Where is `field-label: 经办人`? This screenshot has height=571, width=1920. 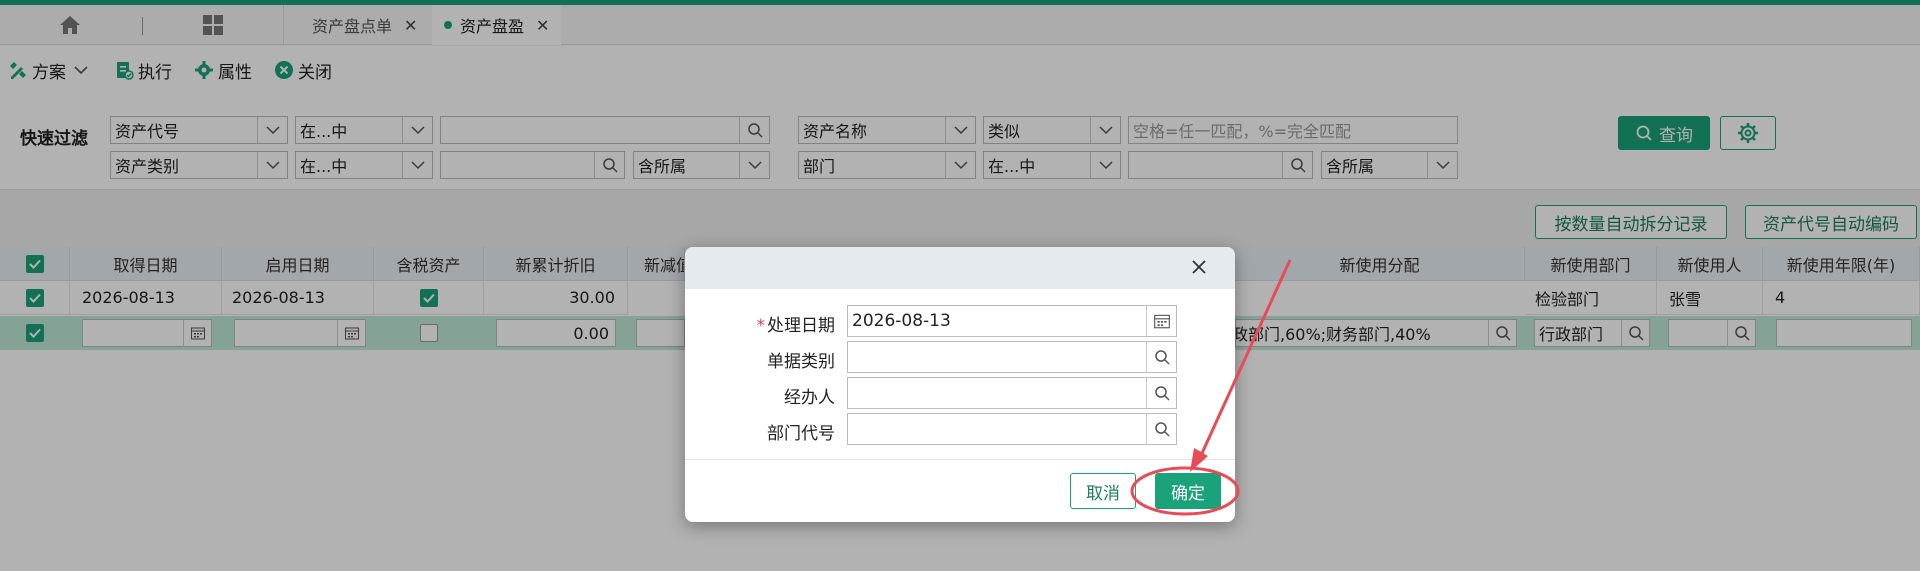 field-label: 经办人 is located at coordinates (809, 398).